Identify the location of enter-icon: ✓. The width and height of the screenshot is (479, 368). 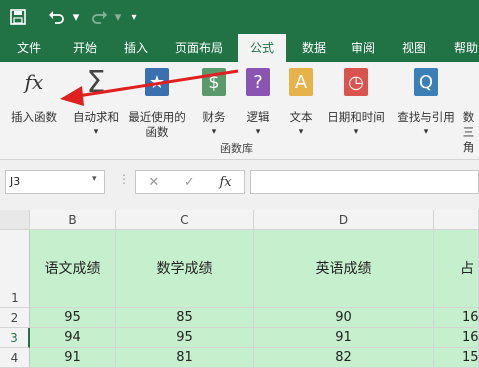
(189, 182).